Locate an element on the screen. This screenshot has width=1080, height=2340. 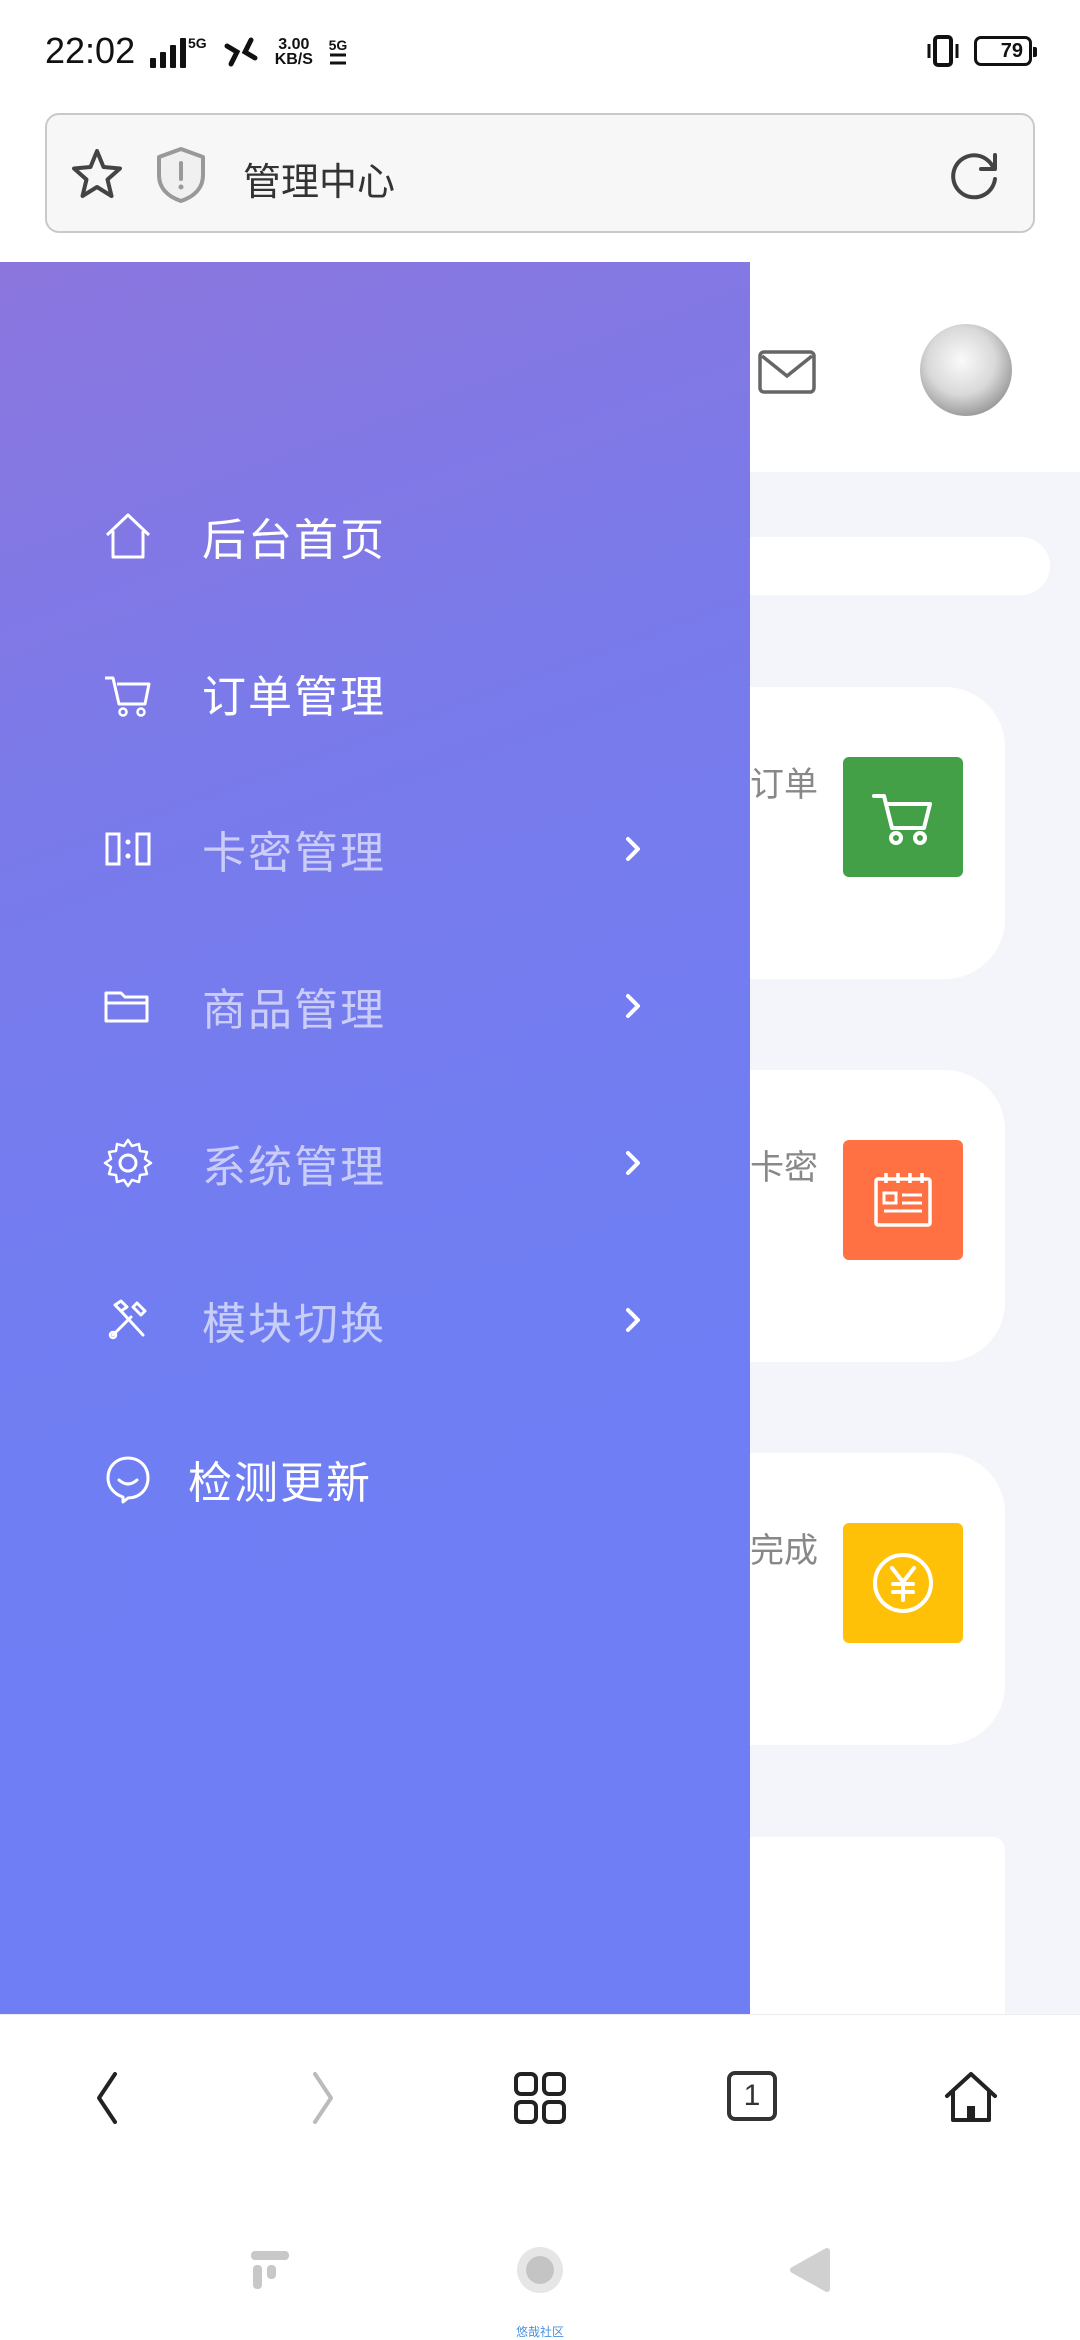
signal-group: 5G is located at coordinates (178, 52).